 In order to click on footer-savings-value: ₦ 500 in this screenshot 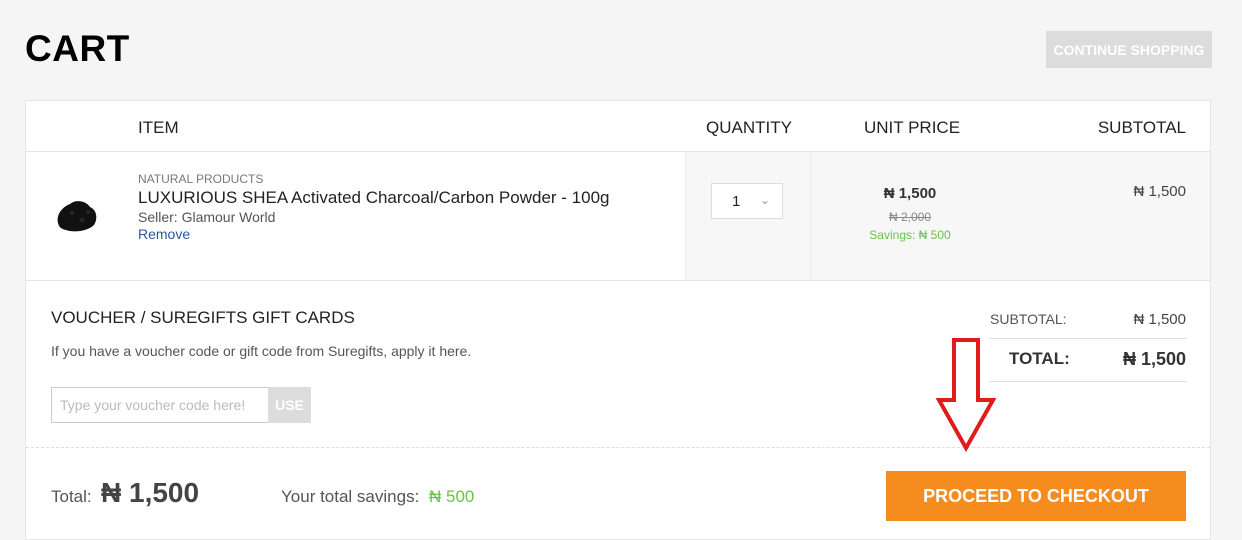, I will do `click(452, 496)`.